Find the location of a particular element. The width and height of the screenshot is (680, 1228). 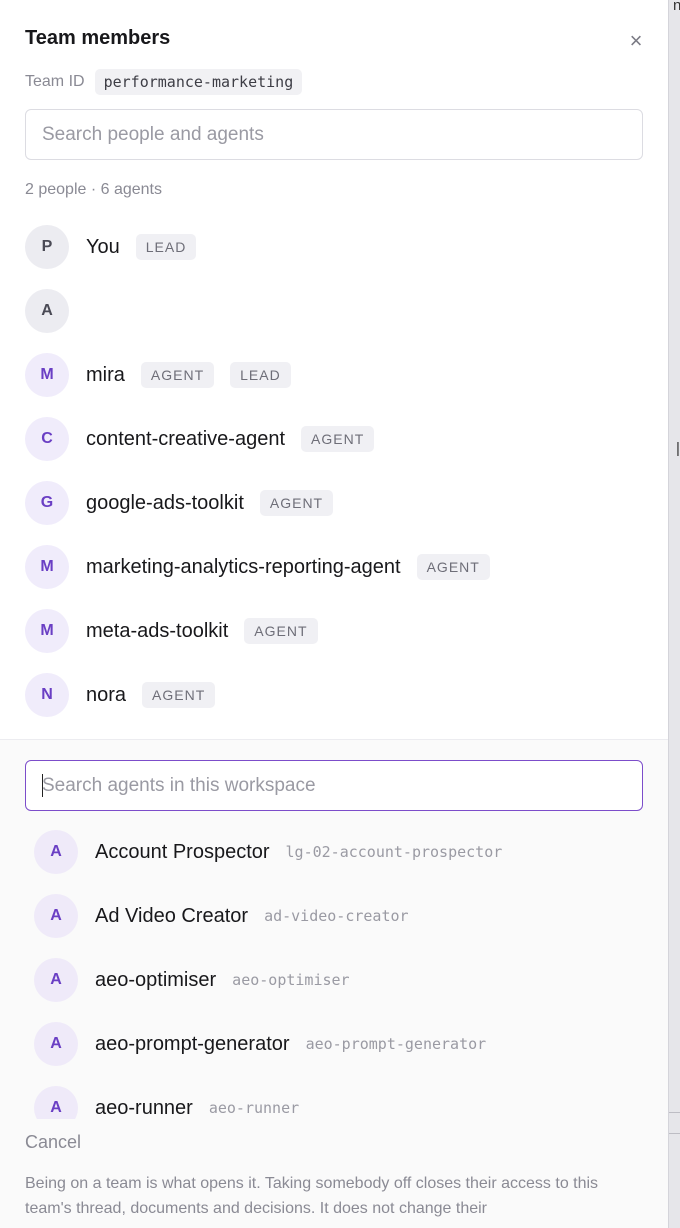

workspace-agent-item: A Ad Video Creator ad-video-creator is located at coordinates (334, 926).